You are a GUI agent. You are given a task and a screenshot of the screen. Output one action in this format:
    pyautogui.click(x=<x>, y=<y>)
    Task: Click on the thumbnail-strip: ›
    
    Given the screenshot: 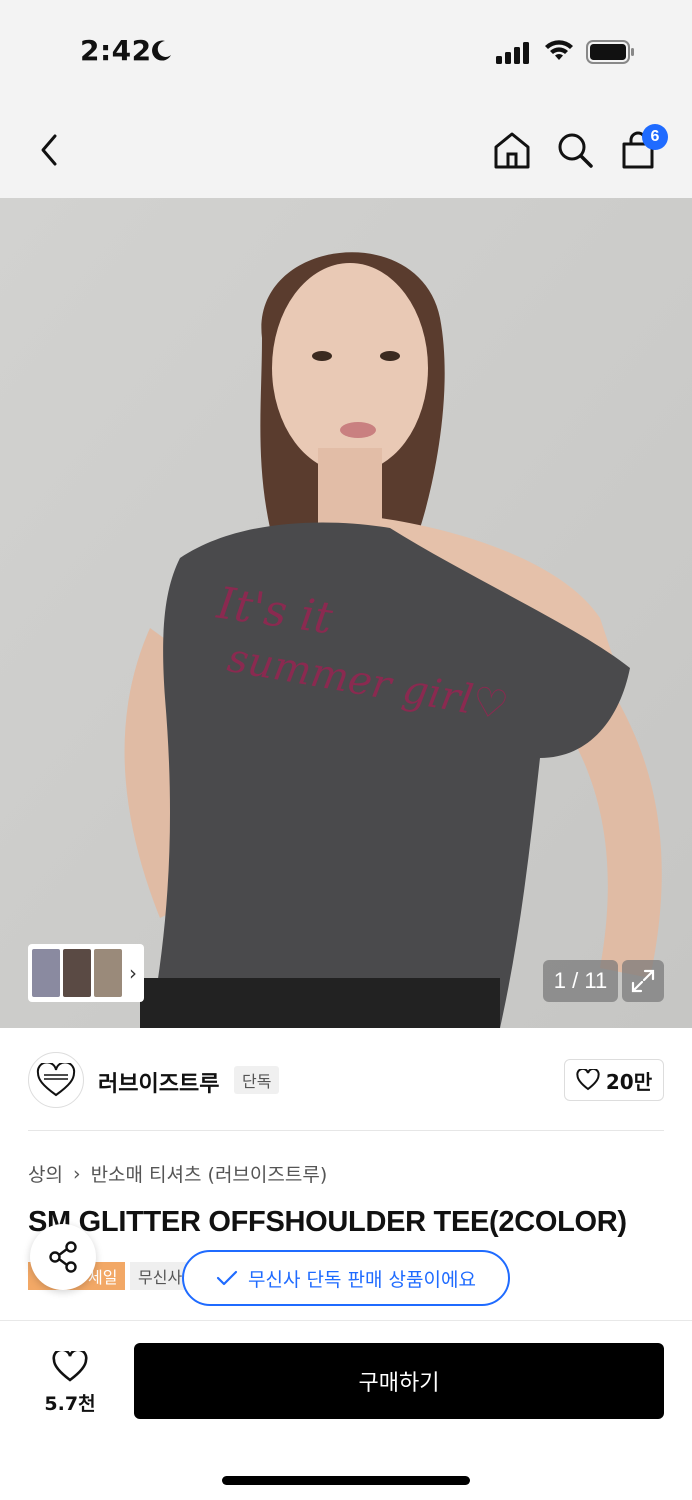 What is the action you would take?
    pyautogui.click(x=86, y=973)
    